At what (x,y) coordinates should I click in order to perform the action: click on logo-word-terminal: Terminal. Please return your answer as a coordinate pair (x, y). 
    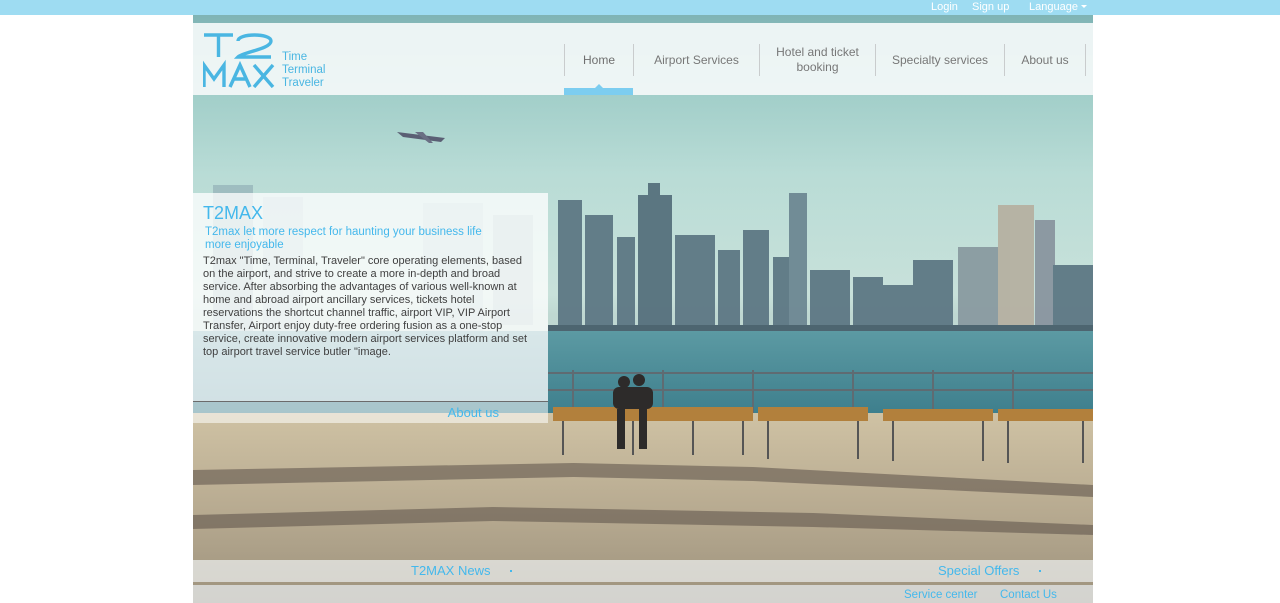
    Looking at the image, I should click on (304, 69).